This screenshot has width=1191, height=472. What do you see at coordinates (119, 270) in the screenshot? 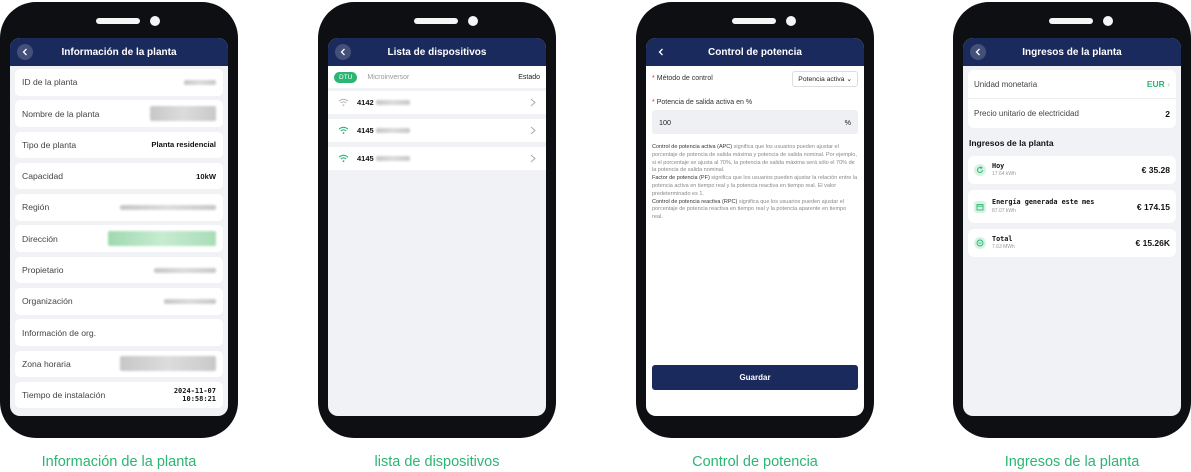
I see `row-owner: Propietario` at bounding box center [119, 270].